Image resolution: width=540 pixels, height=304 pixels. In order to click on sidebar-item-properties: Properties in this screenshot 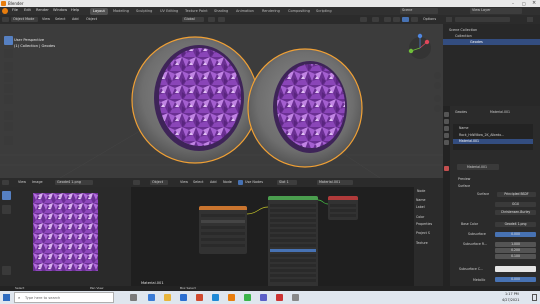, I will do `click(424, 224)`.